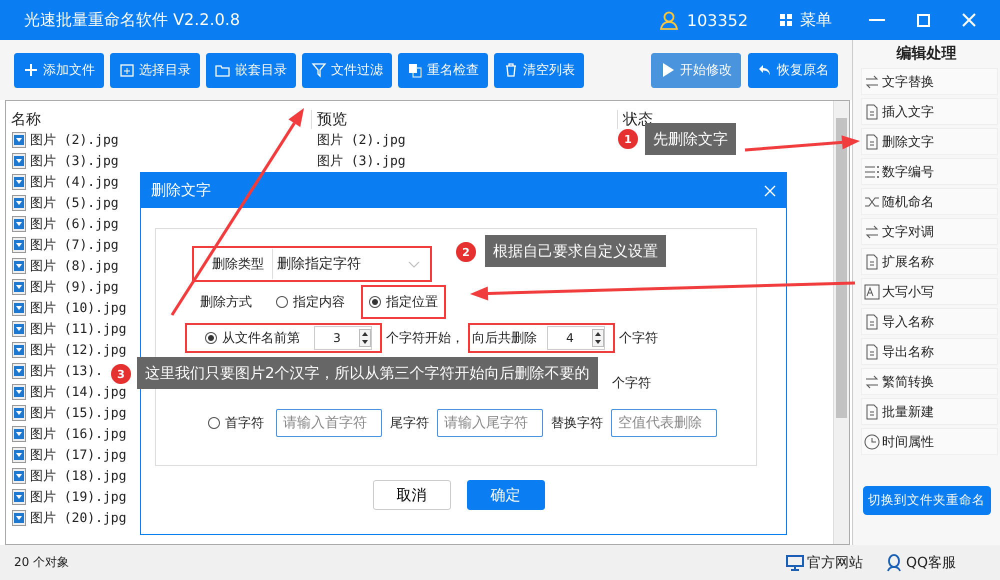 The width and height of the screenshot is (1000, 580). Describe the element at coordinates (74, 245) in the screenshot. I see `file-name: 图片 (7).jpg` at that location.